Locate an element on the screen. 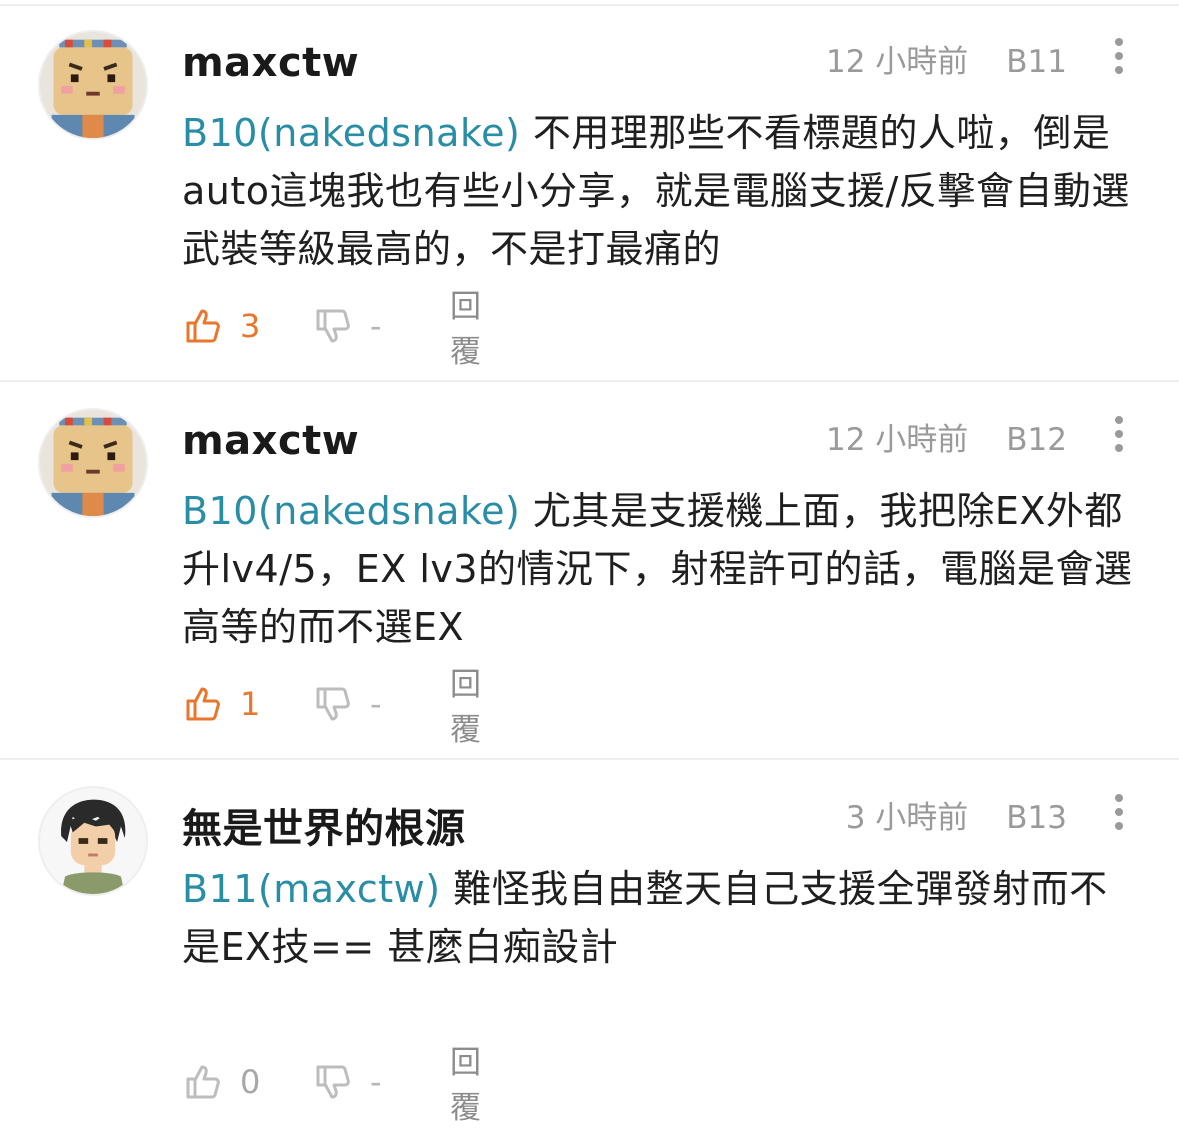  like-button: 0 is located at coordinates (222, 1082).